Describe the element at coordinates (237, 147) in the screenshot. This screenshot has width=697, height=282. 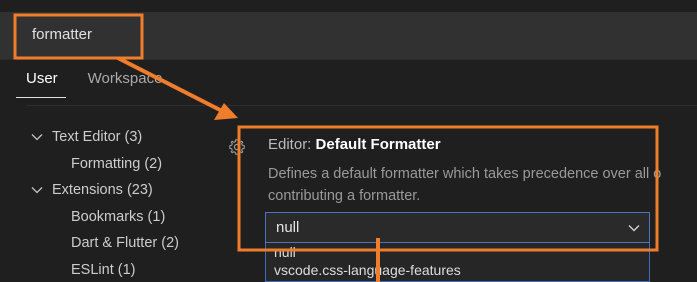
I see `gear-icon` at that location.